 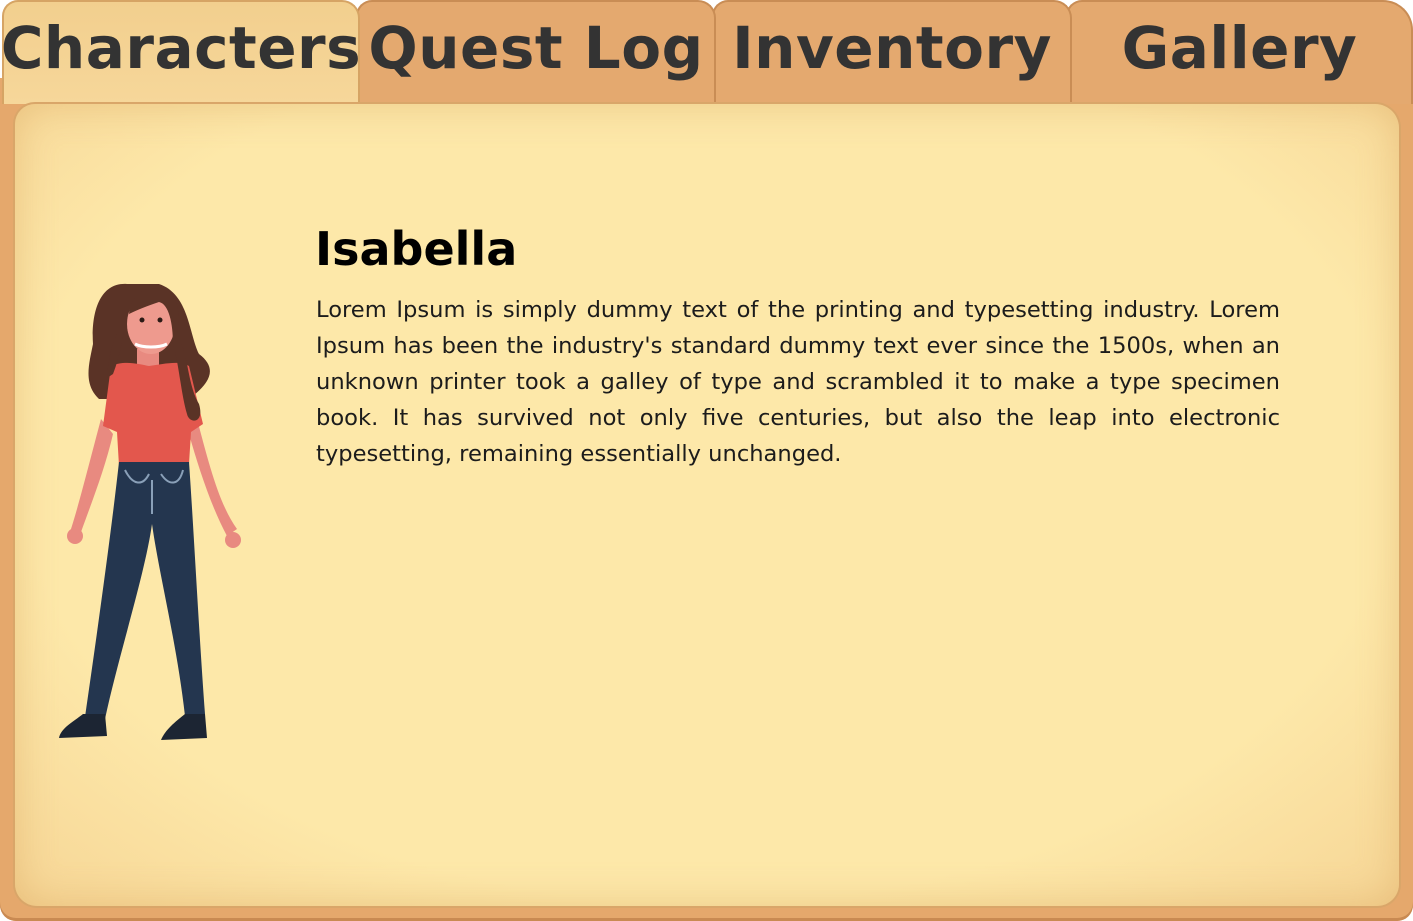 I want to click on tab-quest-log: Quest Log, so click(x=536, y=52).